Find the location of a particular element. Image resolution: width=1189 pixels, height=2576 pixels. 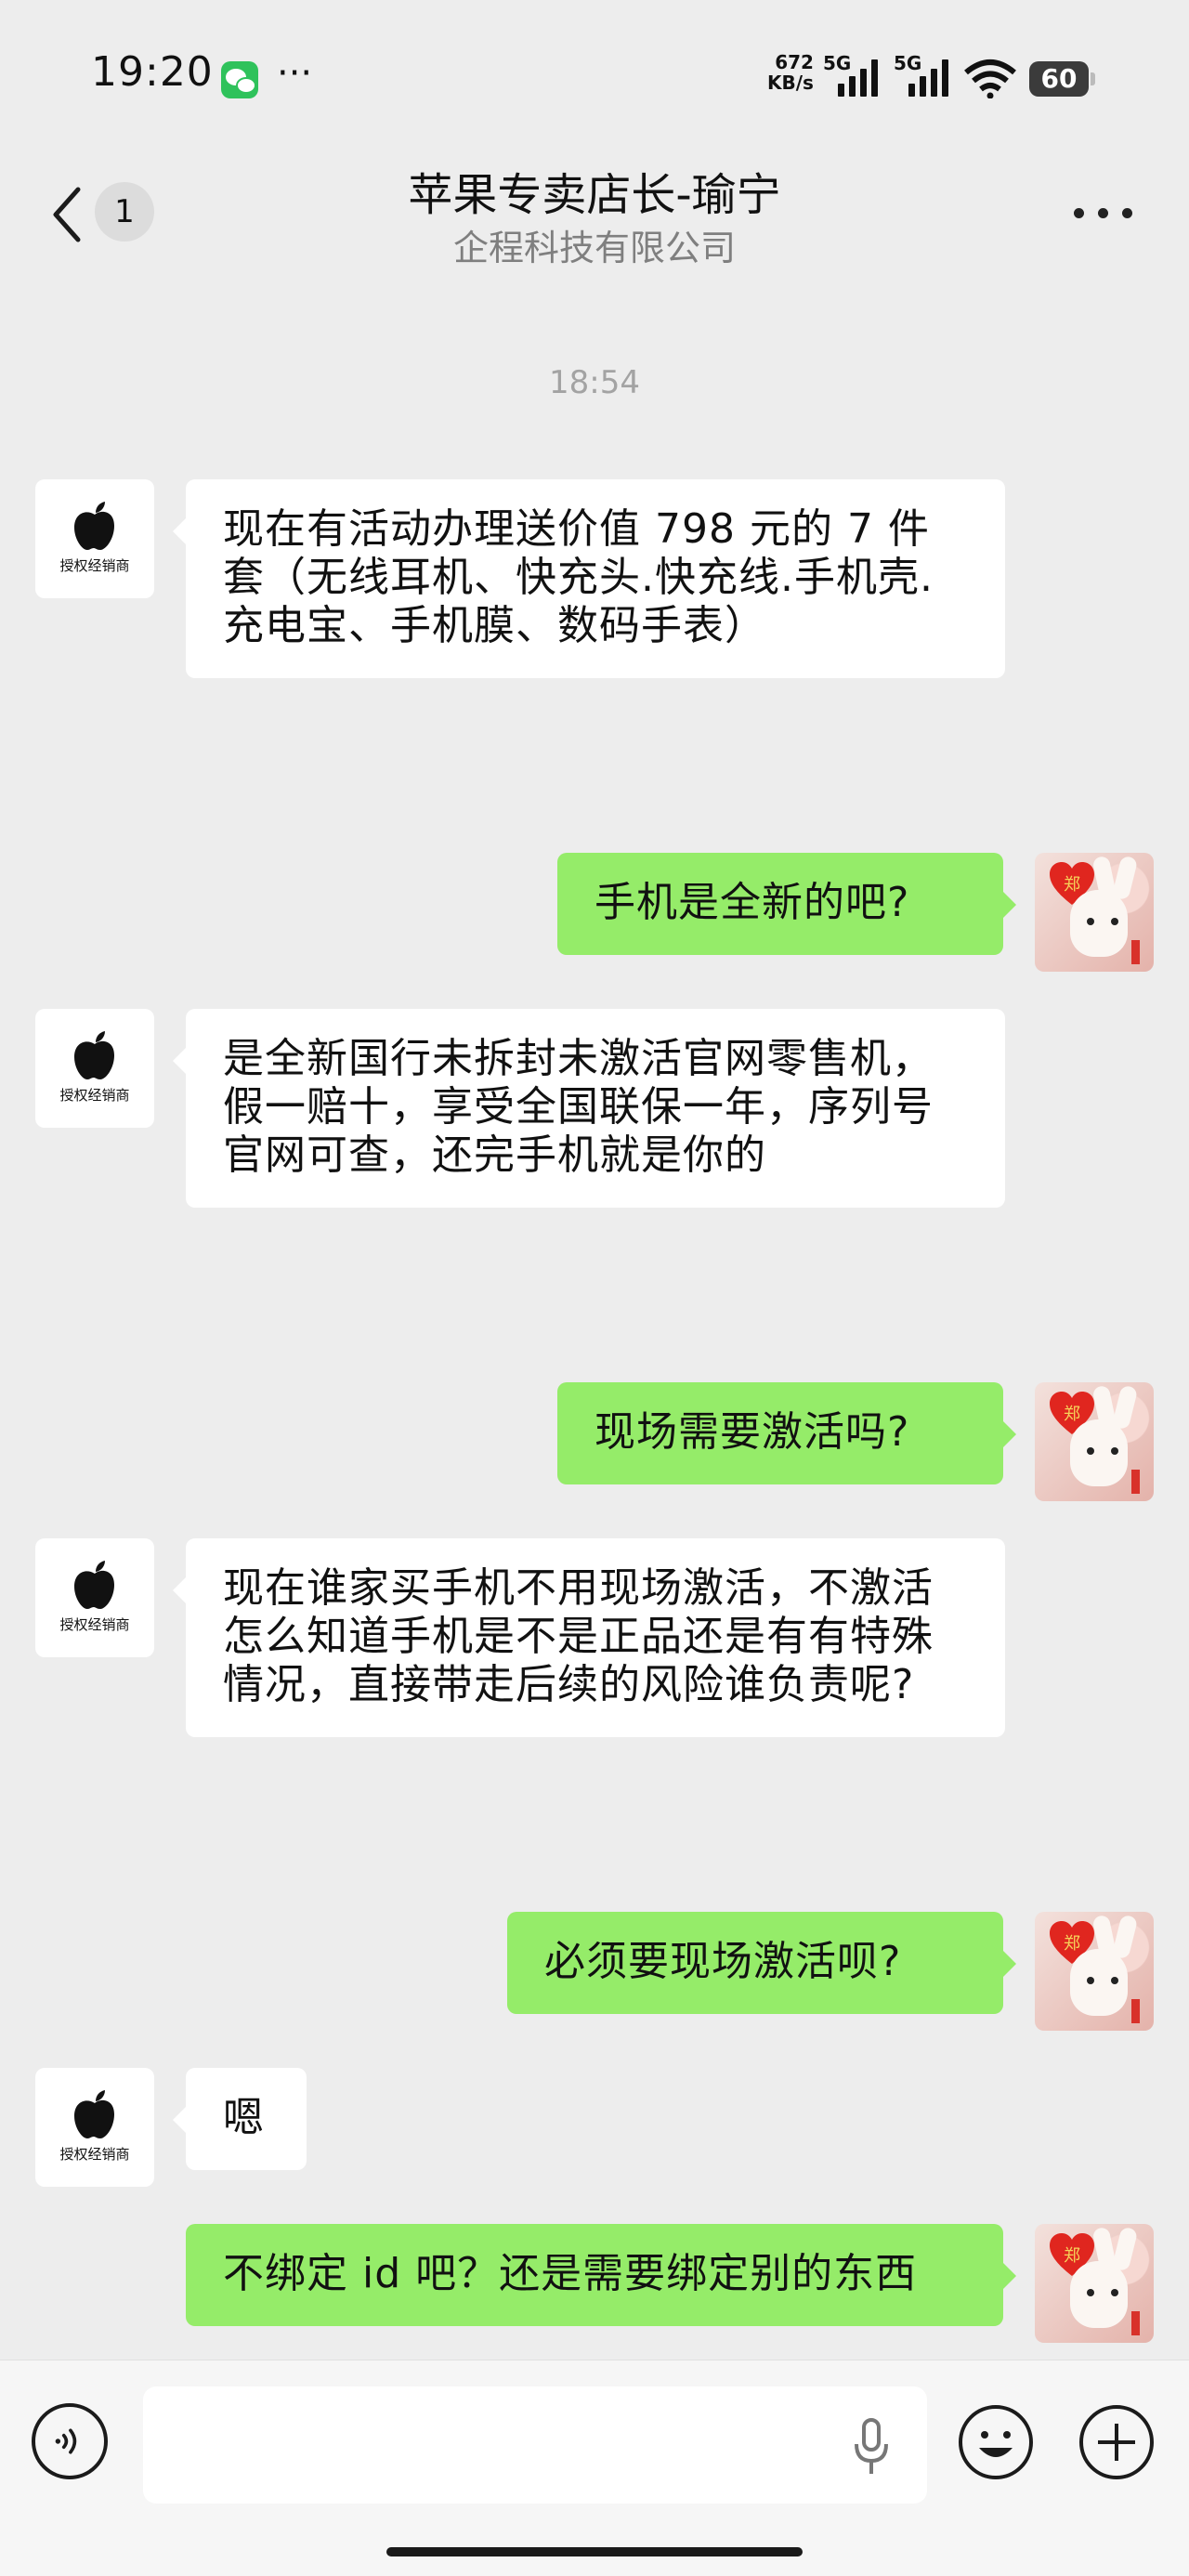

chat-title: 苹果专卖店长-瑜宁 is located at coordinates (594, 195).